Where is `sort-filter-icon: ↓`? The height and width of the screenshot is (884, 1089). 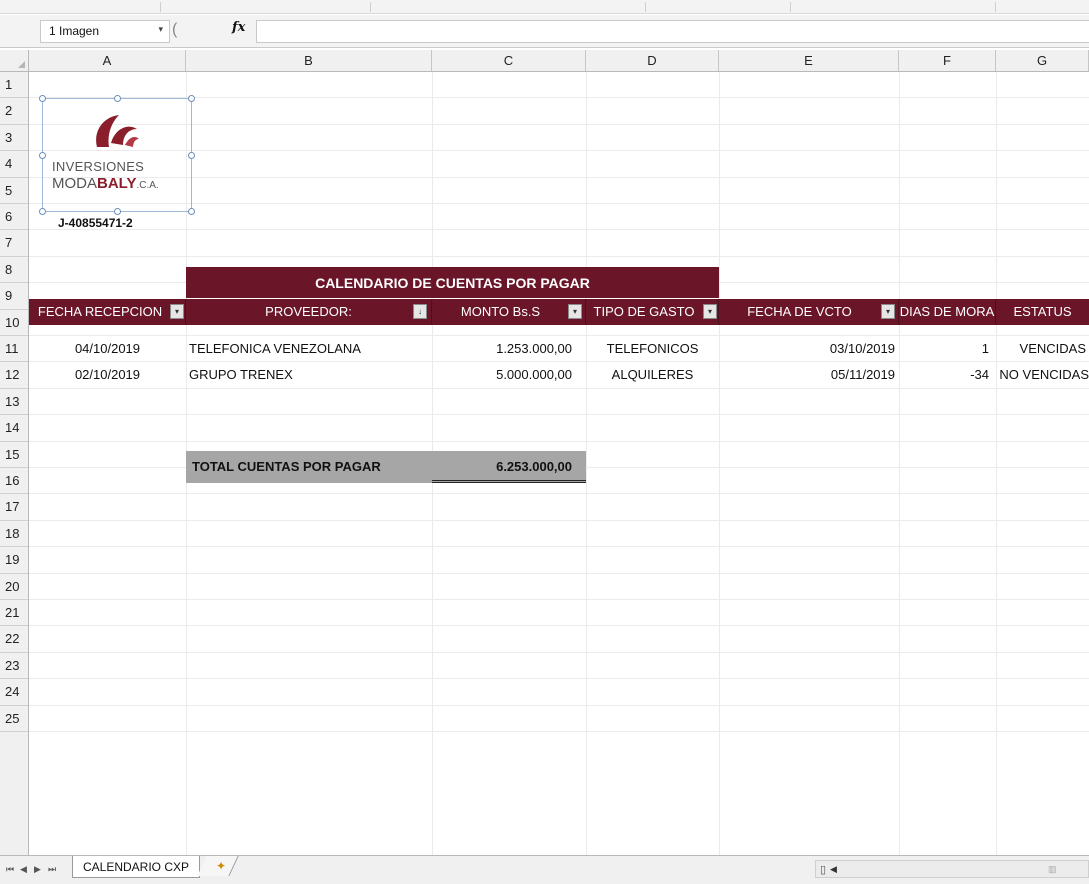
sort-filter-icon: ↓ is located at coordinates (420, 311).